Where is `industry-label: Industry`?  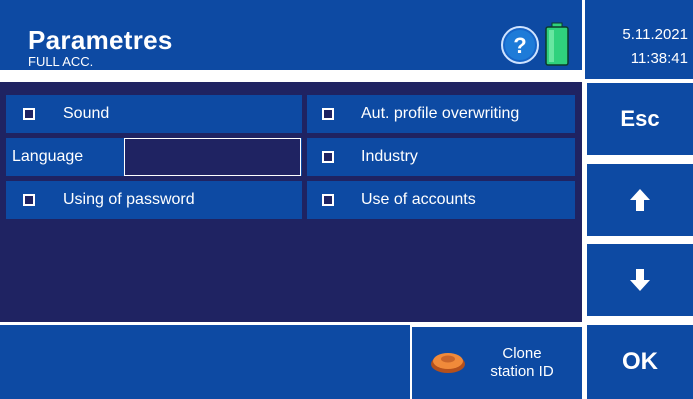
industry-label: Industry is located at coordinates (389, 156).